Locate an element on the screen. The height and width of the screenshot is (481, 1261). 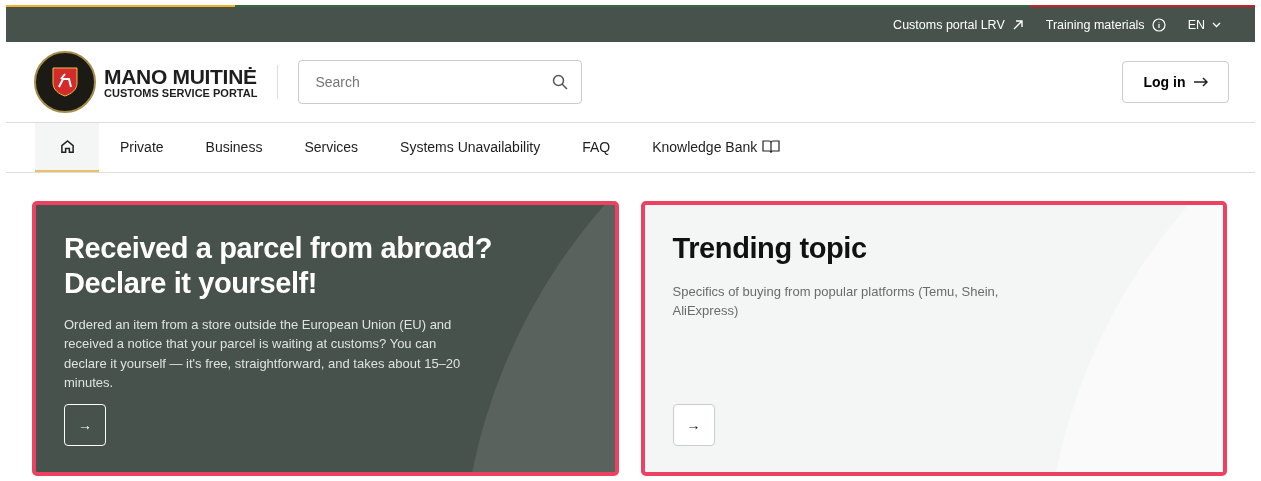
home-tab is located at coordinates (67, 147).